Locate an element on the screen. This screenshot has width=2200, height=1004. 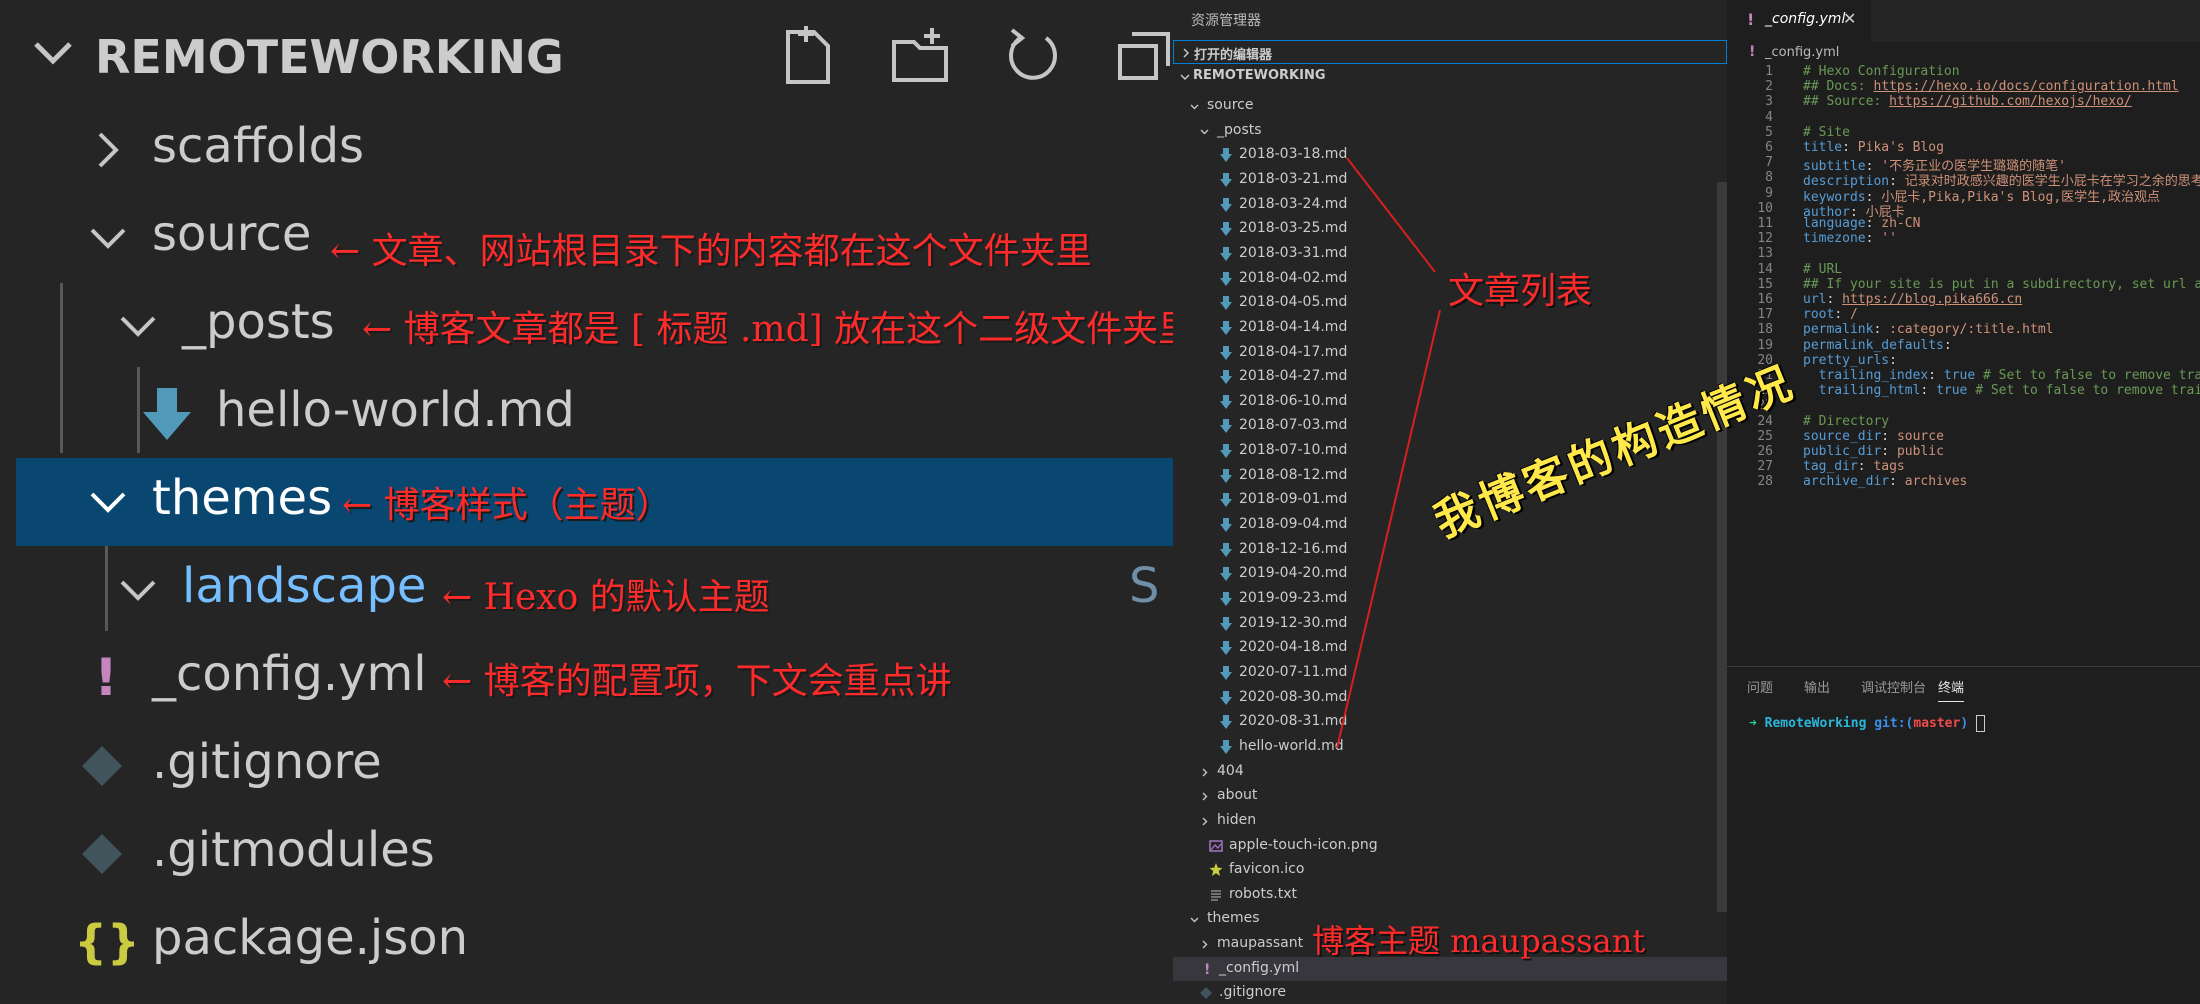
tree-file: robots.txt is located at coordinates (1450, 895).